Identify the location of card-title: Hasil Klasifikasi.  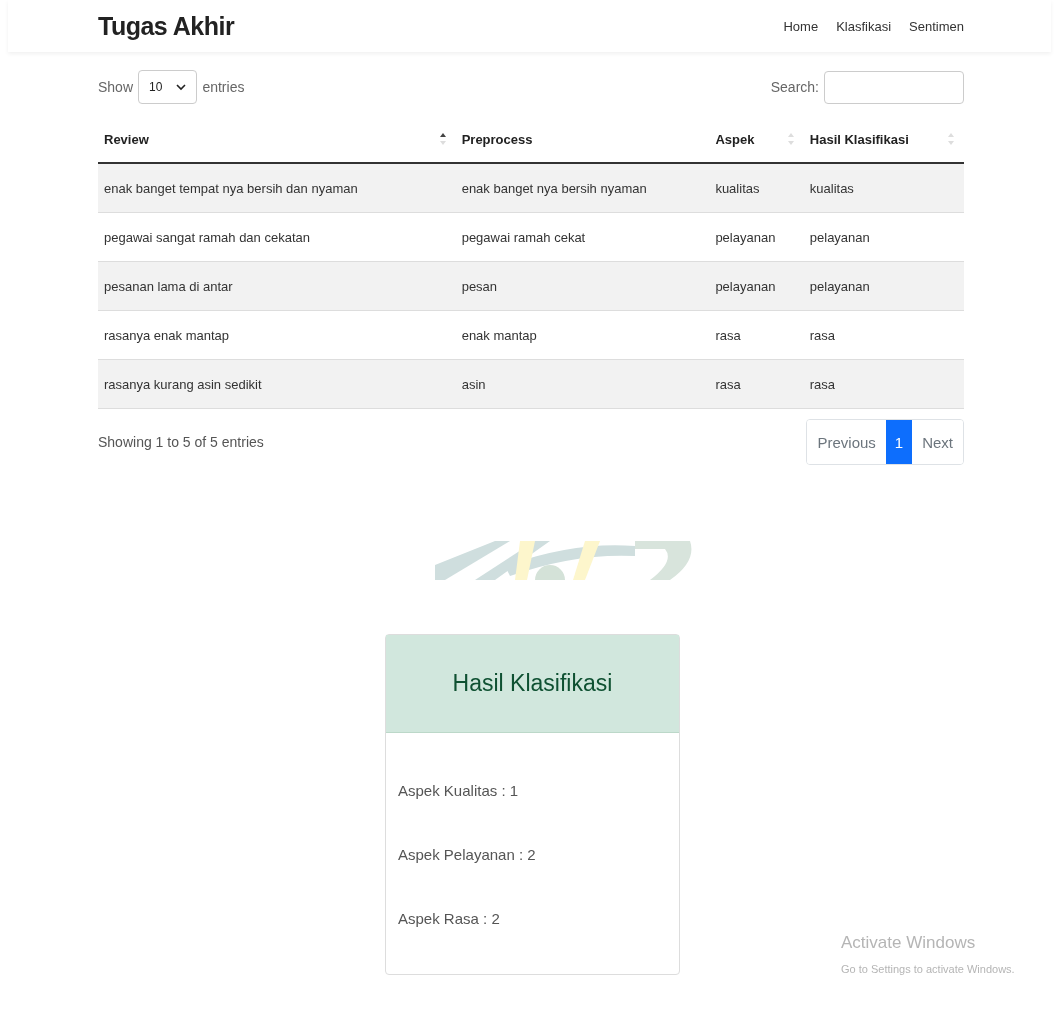
(532, 683).